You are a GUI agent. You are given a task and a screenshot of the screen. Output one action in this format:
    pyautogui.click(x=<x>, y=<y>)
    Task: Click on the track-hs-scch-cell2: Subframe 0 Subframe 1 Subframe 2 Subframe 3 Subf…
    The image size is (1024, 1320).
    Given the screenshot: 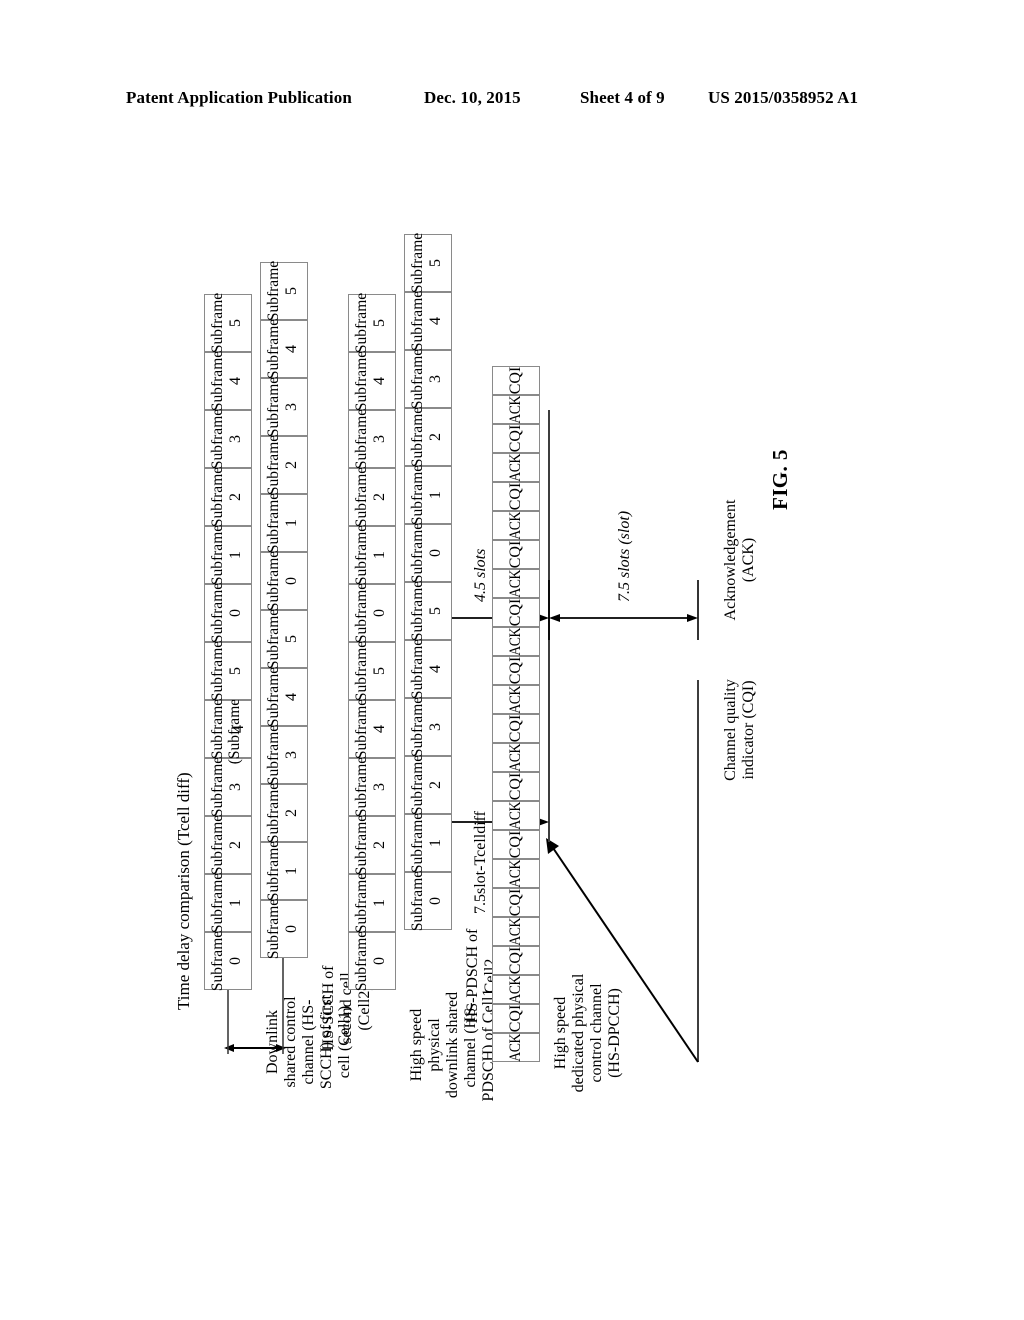 What is the action you would take?
    pyautogui.click(x=284, y=610)
    